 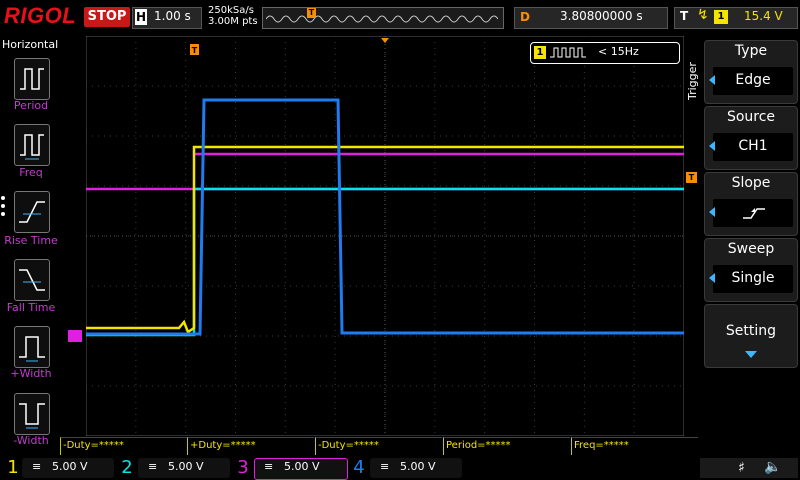 What do you see at coordinates (751, 183) in the screenshot?
I see `slope-title: Slope` at bounding box center [751, 183].